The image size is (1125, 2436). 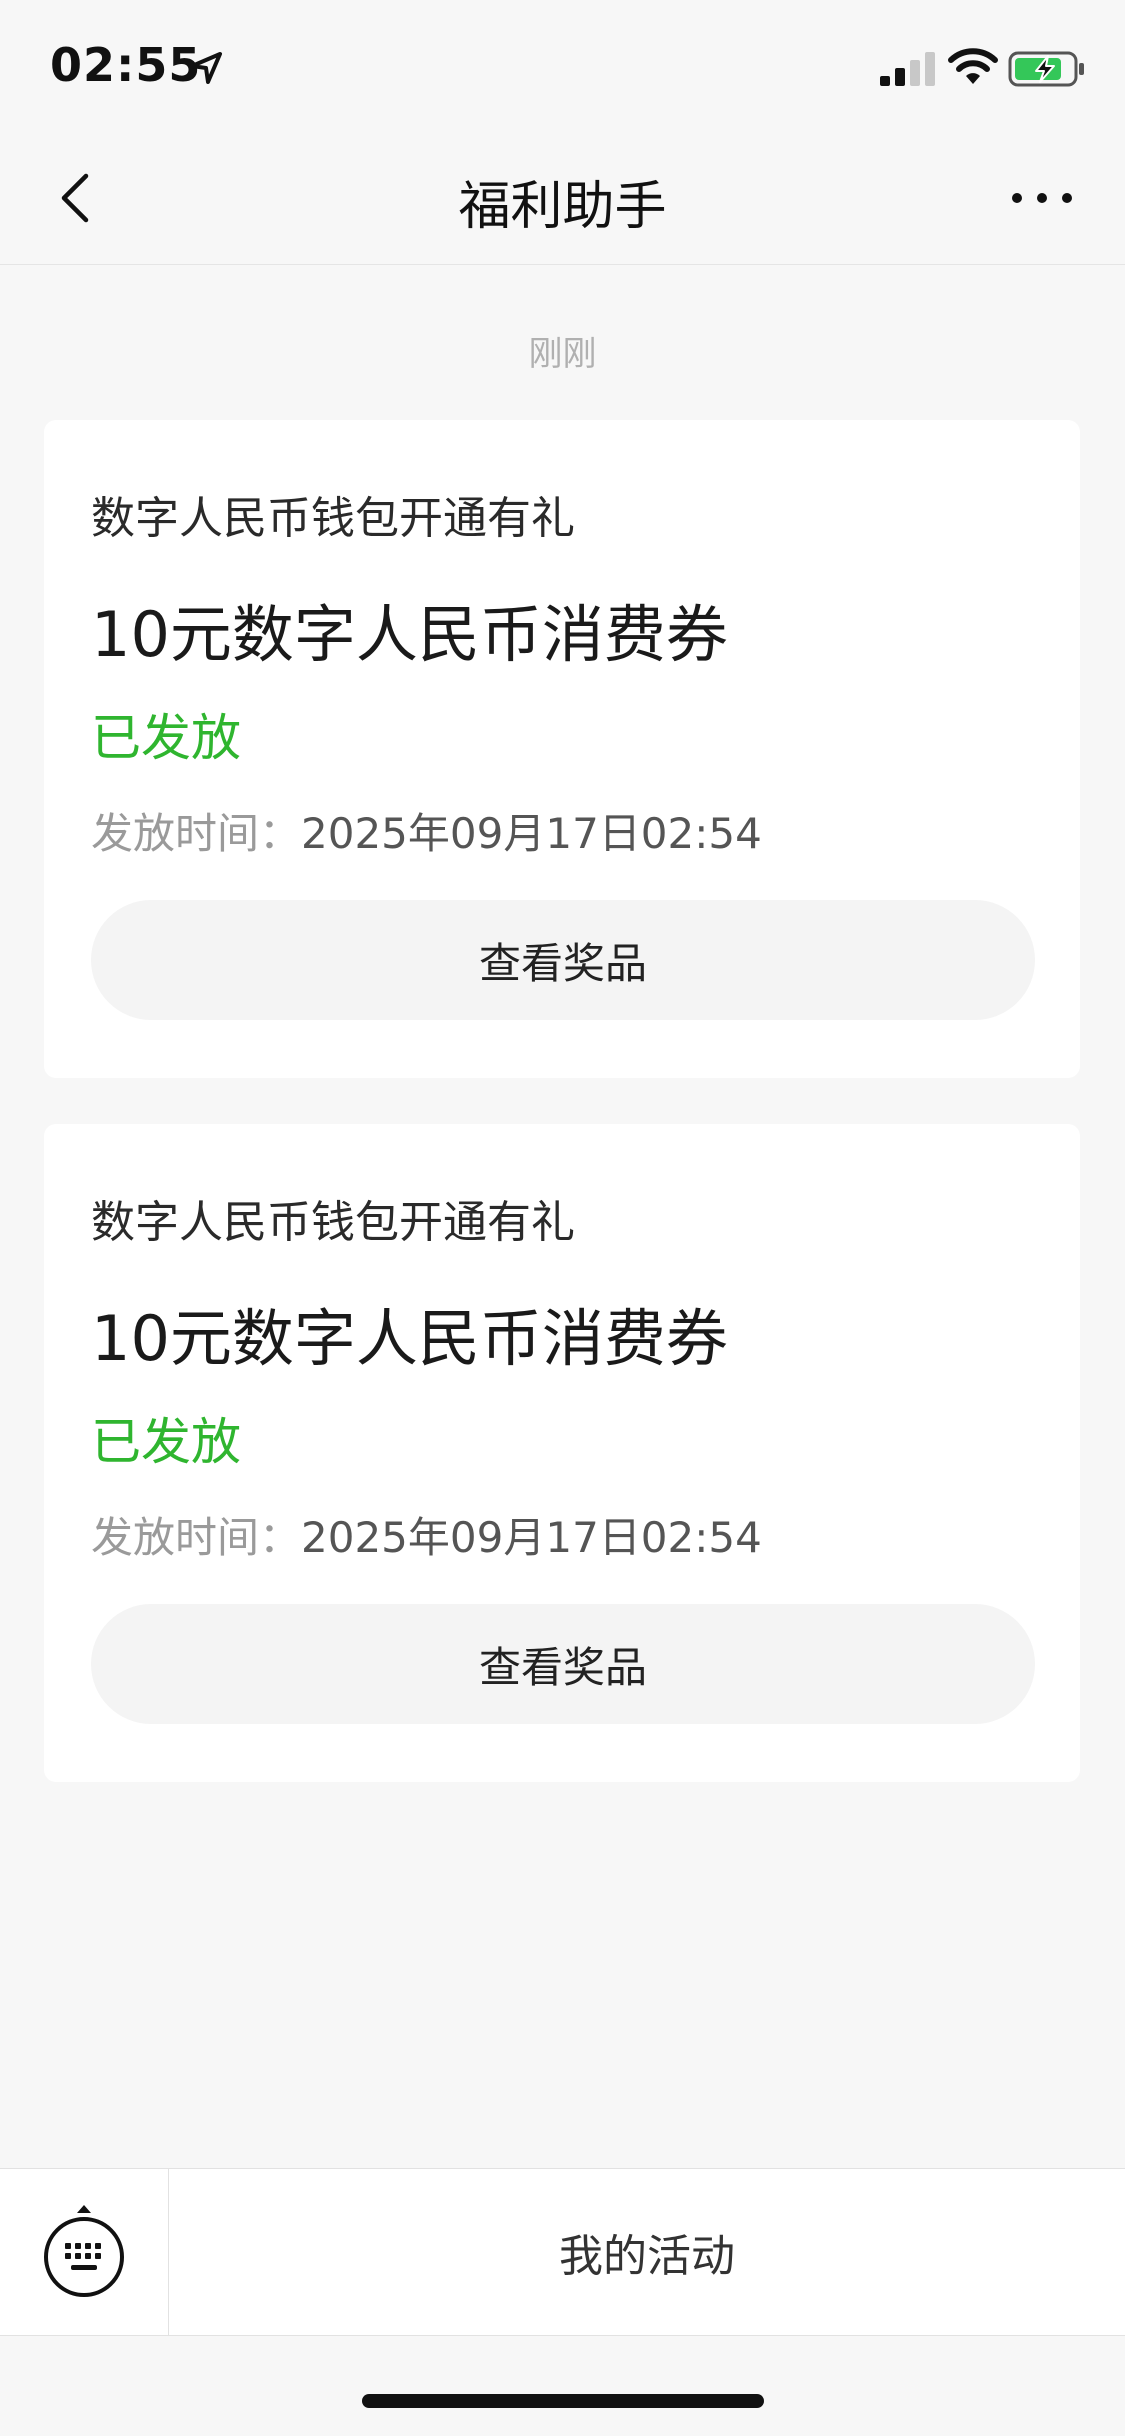 I want to click on battery-charging-icon, so click(x=1046, y=69).